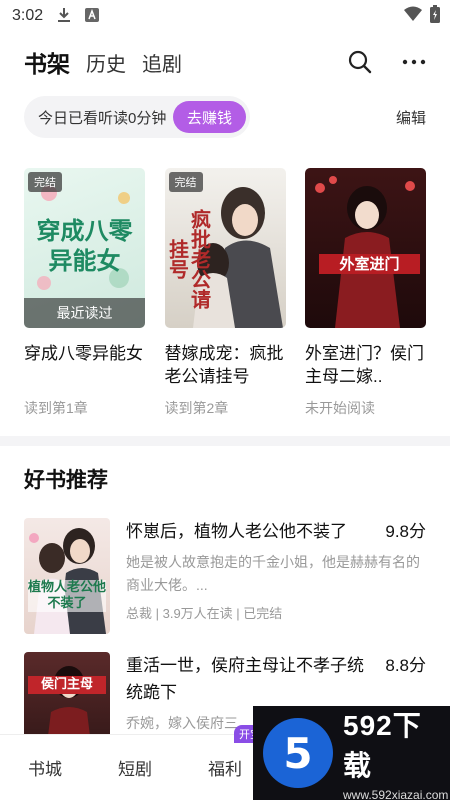 This screenshot has width=450, height=800. What do you see at coordinates (396, 794) in the screenshot?
I see `watermark-url: www.592xiazai.com` at bounding box center [396, 794].